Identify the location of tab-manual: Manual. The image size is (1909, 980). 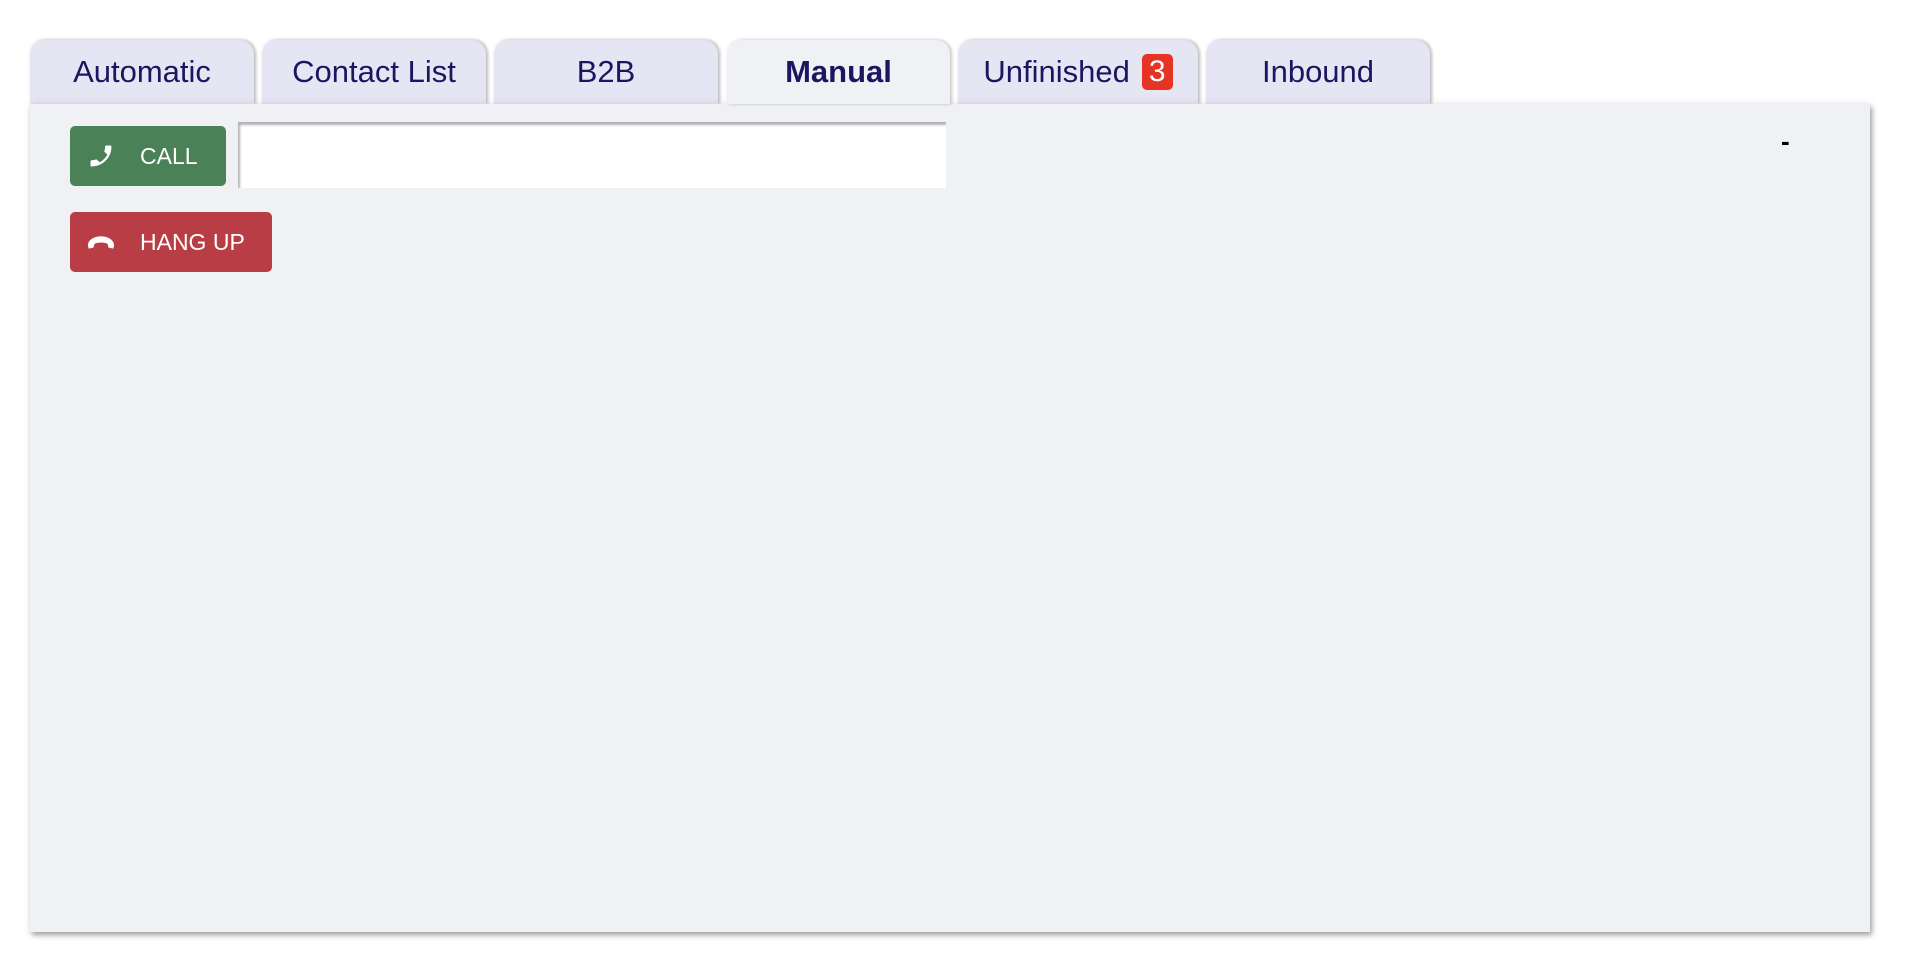
(838, 72).